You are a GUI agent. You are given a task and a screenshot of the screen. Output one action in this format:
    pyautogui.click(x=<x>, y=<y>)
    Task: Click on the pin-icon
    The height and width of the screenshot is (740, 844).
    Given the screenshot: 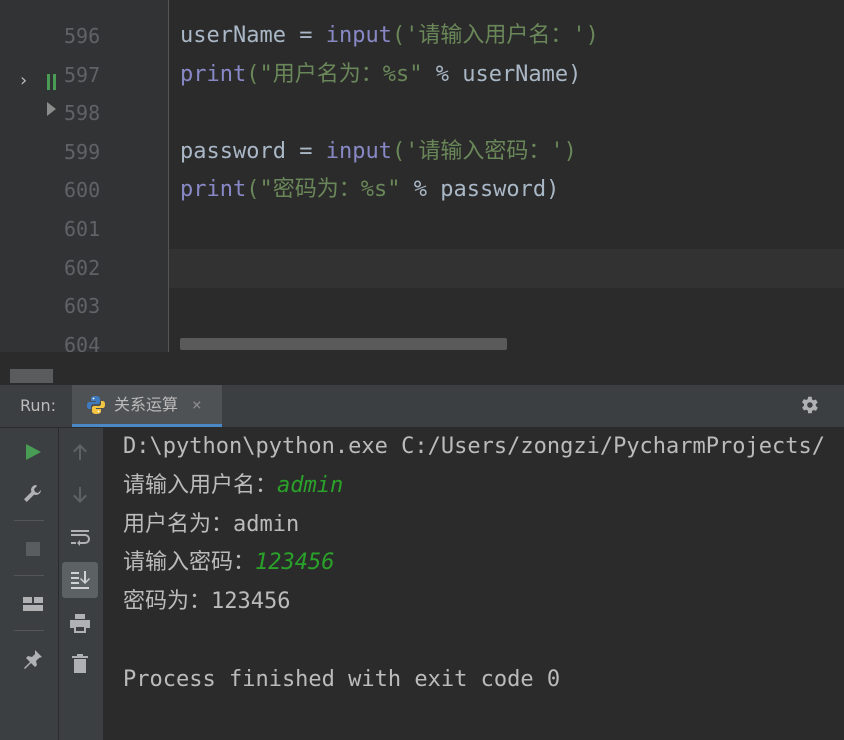 What is the action you would take?
    pyautogui.click(x=33, y=659)
    